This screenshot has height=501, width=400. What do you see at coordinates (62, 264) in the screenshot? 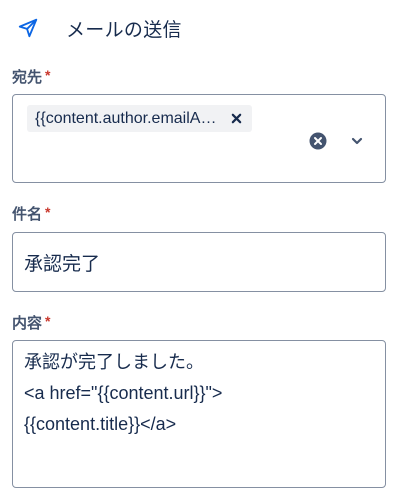
I see `subject-value: 承認完了` at bounding box center [62, 264].